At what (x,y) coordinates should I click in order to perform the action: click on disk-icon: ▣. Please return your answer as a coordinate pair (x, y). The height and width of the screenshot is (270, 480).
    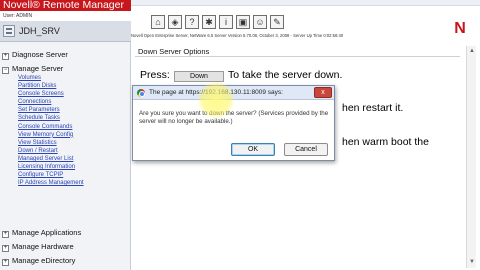
    Looking at the image, I should click on (243, 22).